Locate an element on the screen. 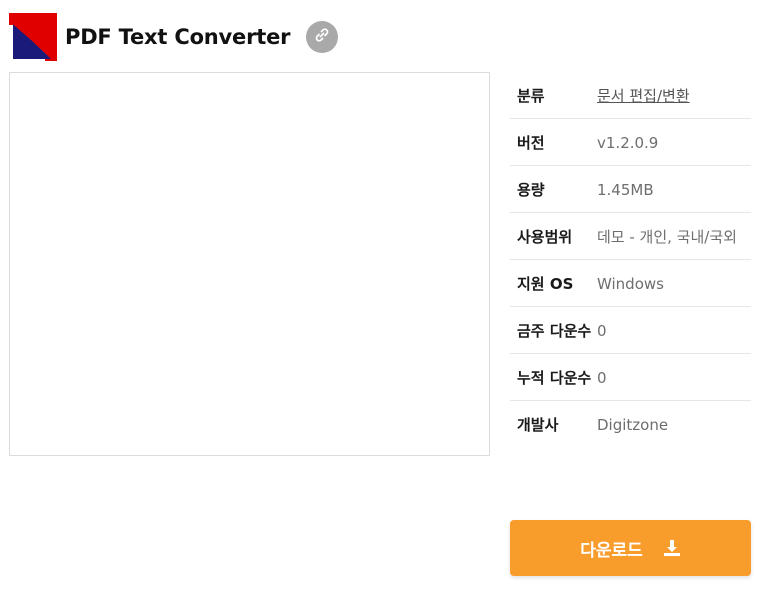  info-label: 용량 is located at coordinates (531, 190).